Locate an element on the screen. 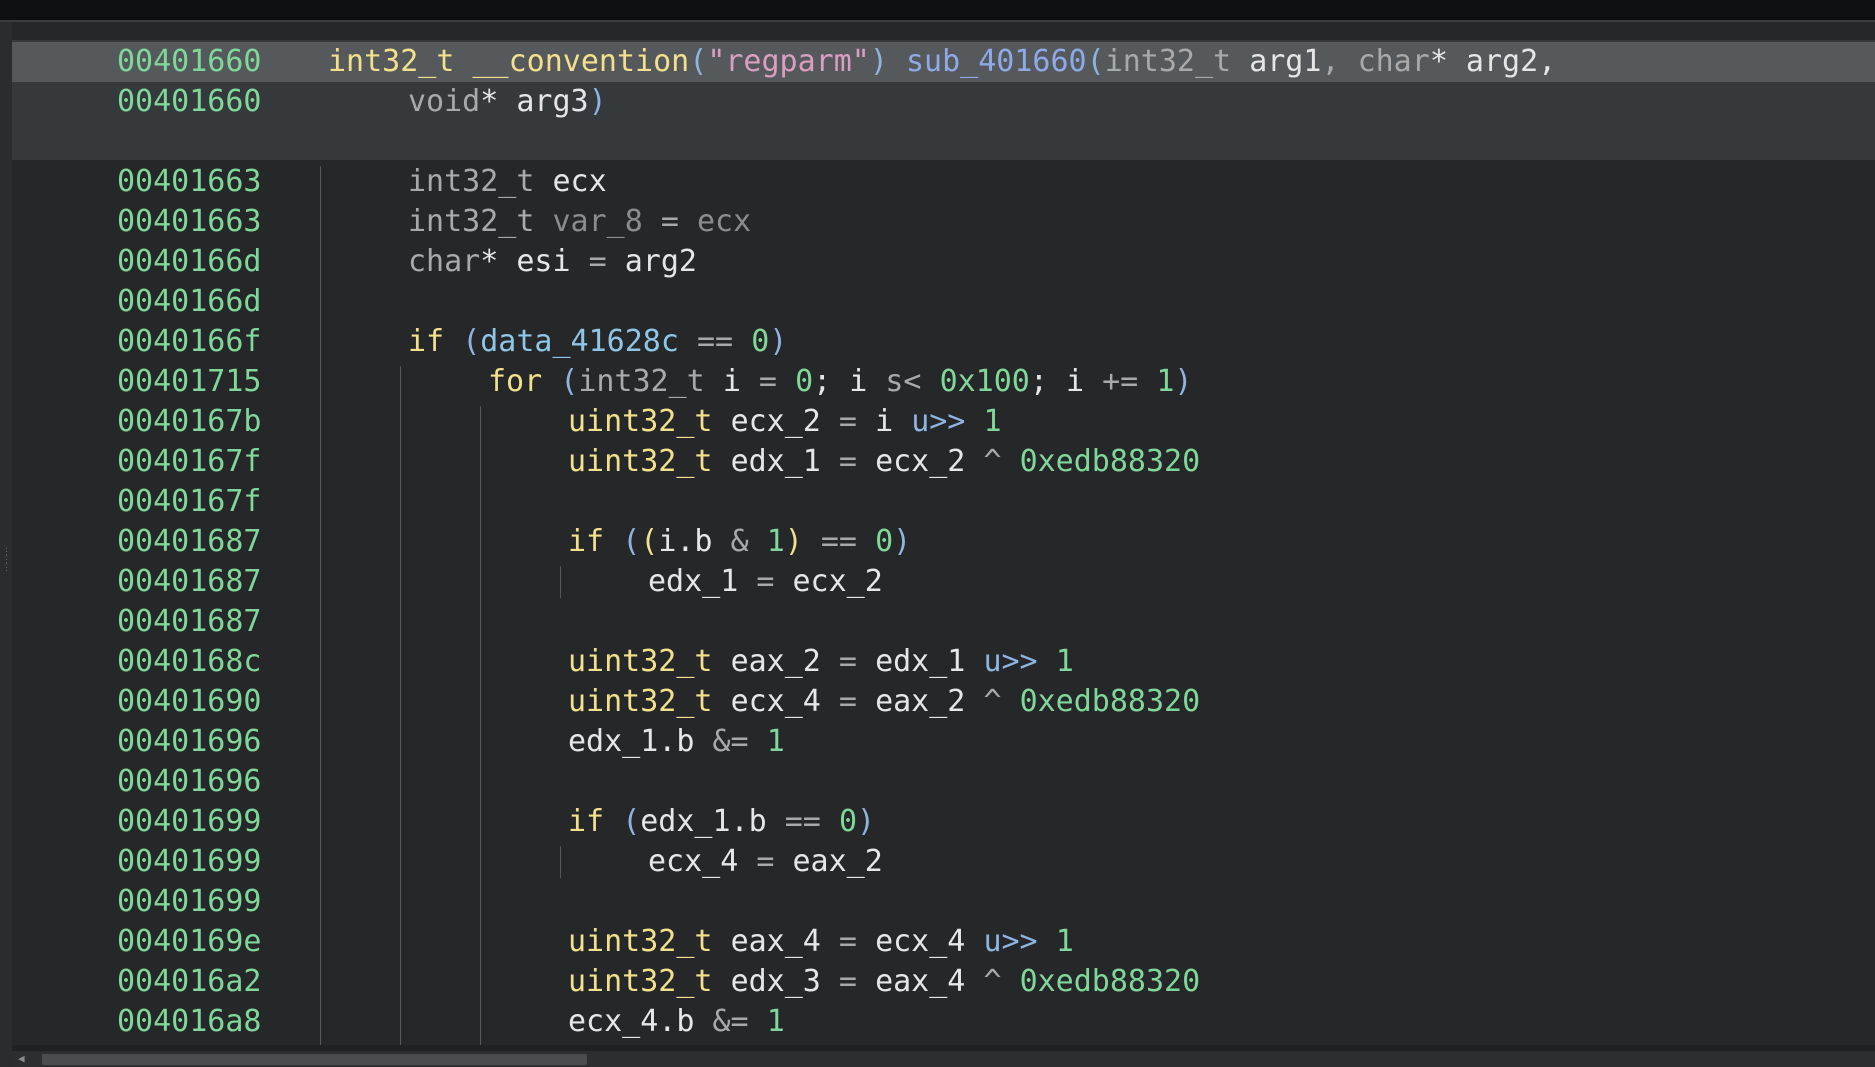 The image size is (1875, 1067). code-line: 0040167b uint32_t ecx_2 = i u>> 1 is located at coordinates (943, 422).